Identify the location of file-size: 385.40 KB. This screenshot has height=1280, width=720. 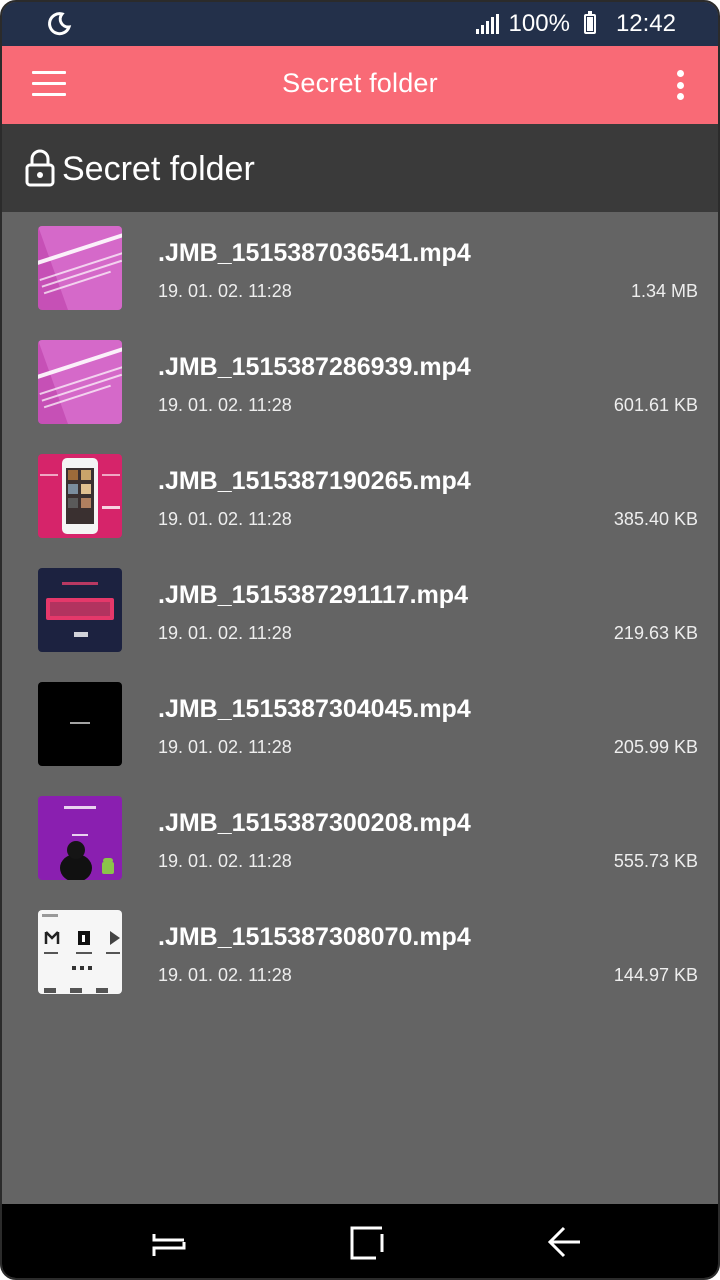
(655, 519).